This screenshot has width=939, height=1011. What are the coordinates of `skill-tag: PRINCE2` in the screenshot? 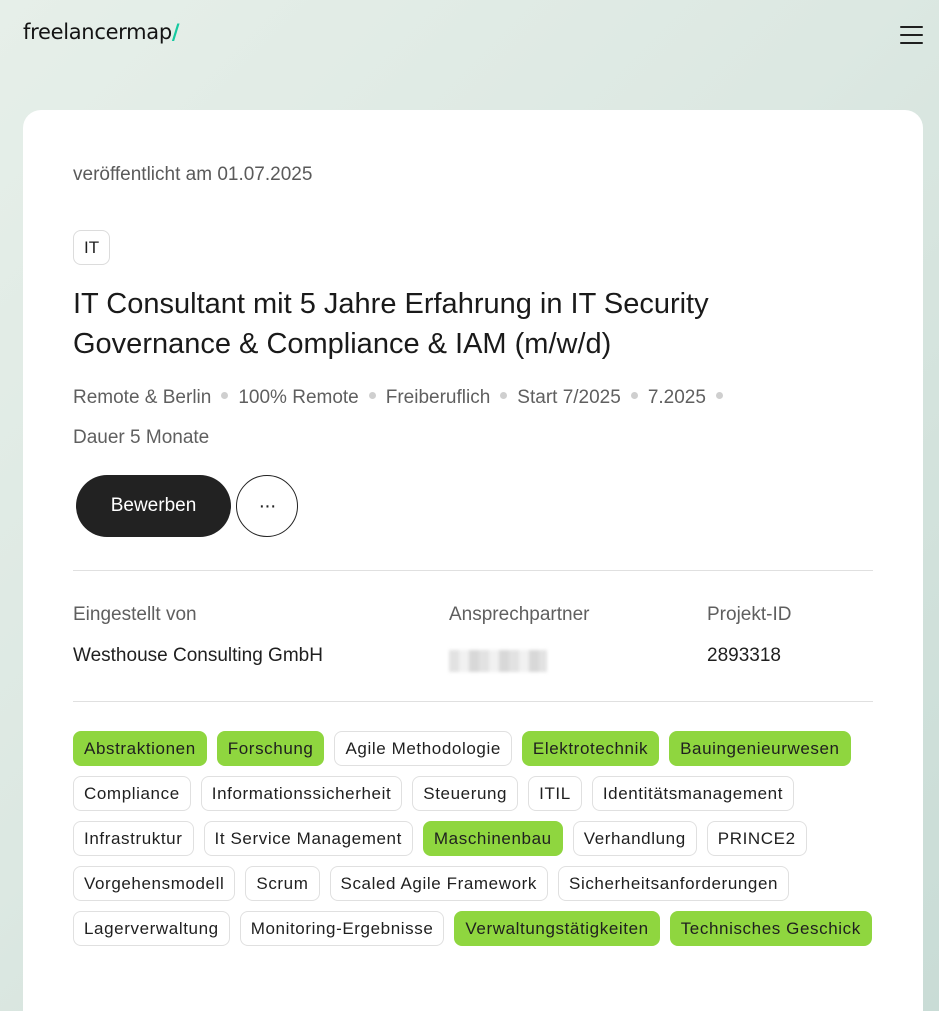 It's located at (756, 838).